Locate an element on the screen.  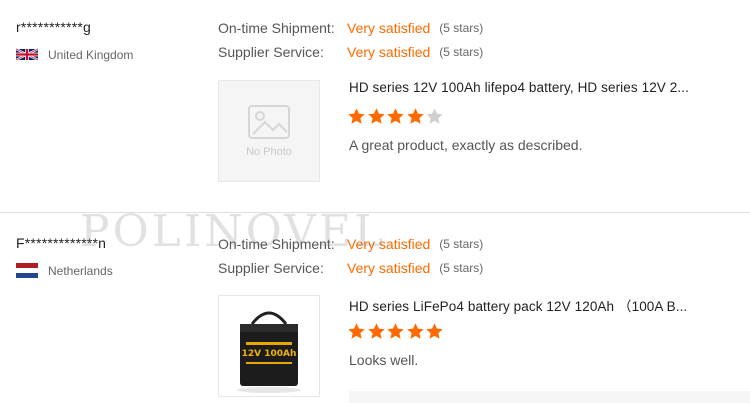
product-thumbnail: 12V 100Ah is located at coordinates (269, 346).